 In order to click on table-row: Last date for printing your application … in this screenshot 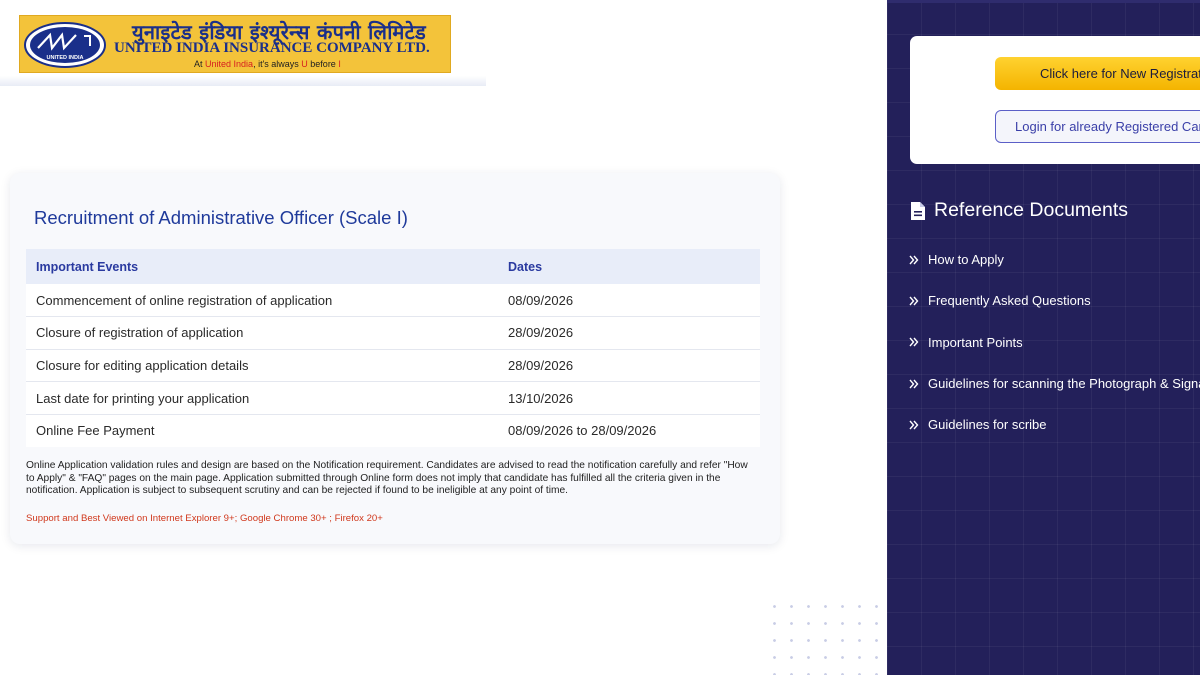, I will do `click(393, 398)`.